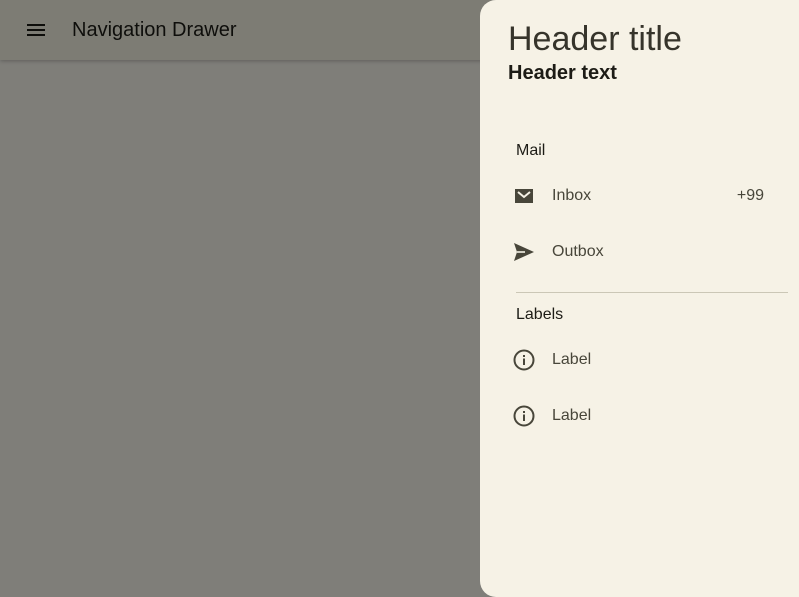 The width and height of the screenshot is (799, 597). I want to click on section-label-mail: Mail, so click(531, 150).